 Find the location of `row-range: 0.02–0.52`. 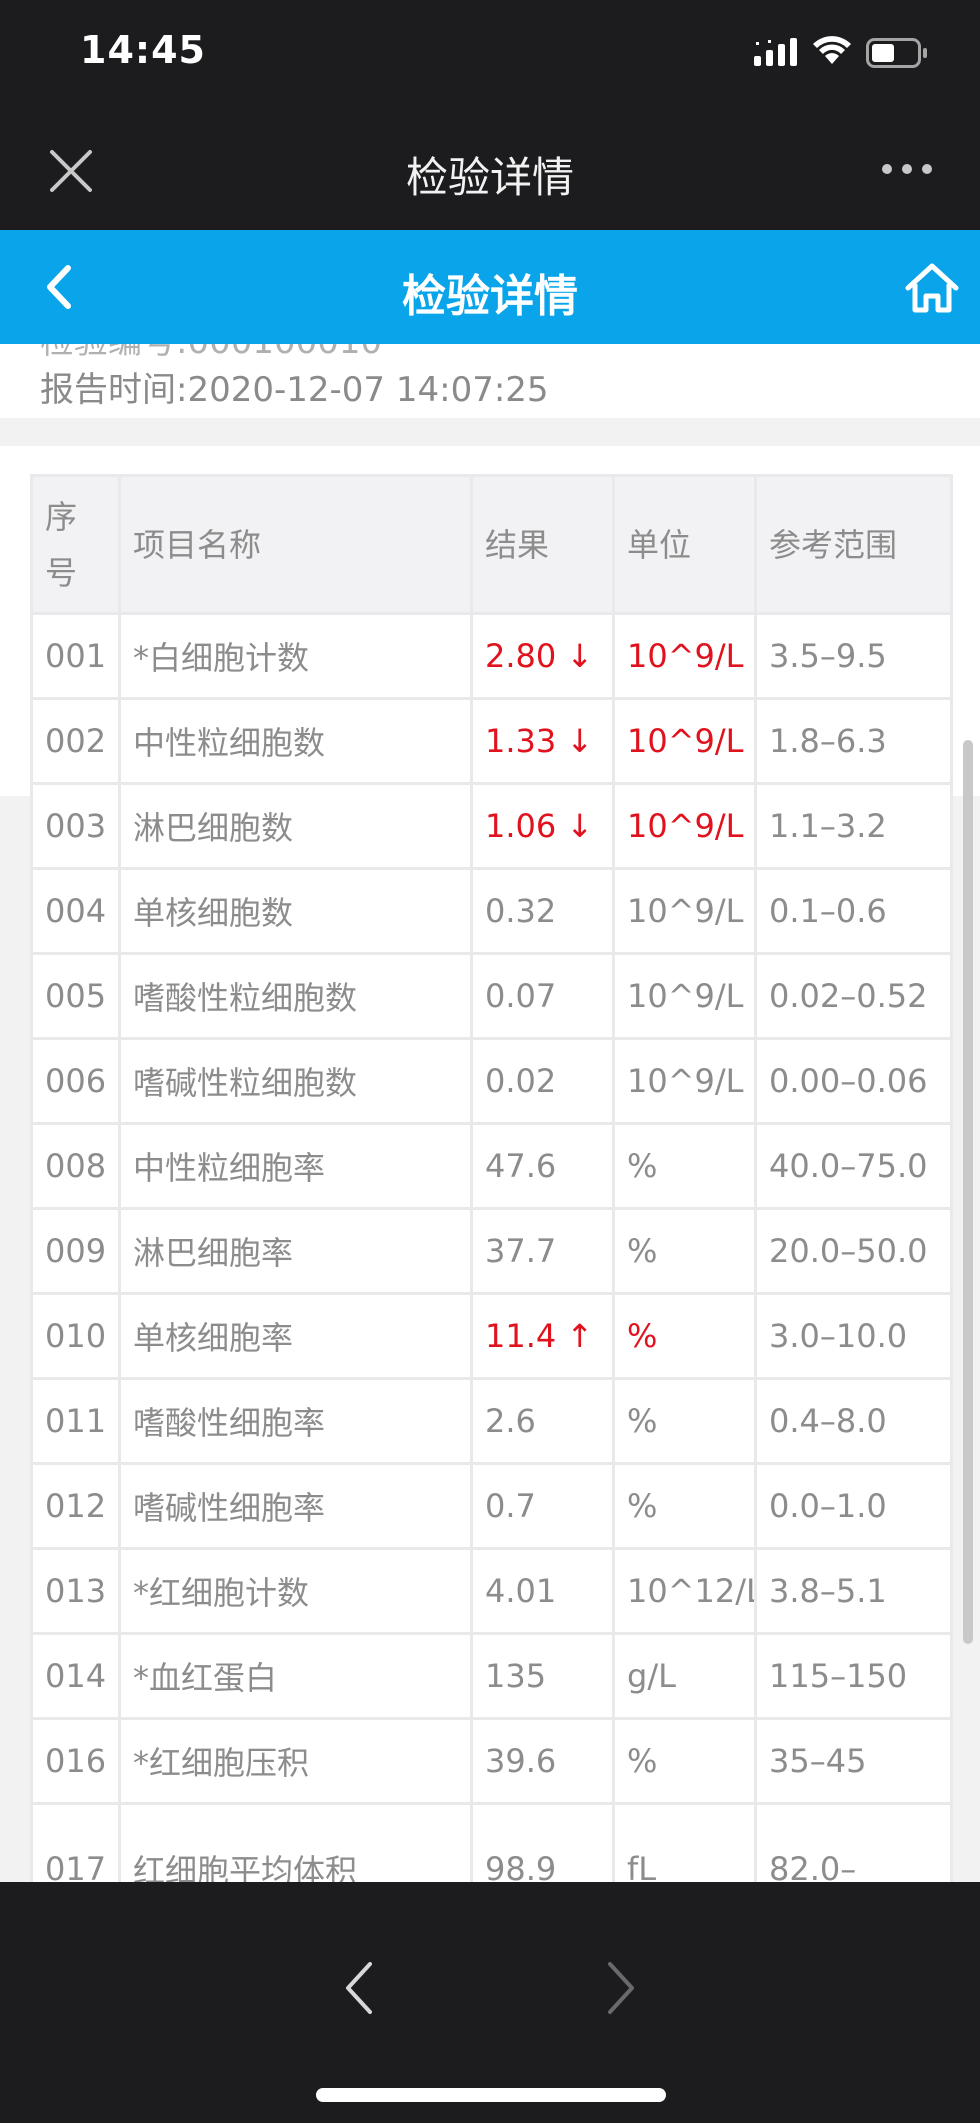

row-range: 0.02–0.52 is located at coordinates (853, 996).